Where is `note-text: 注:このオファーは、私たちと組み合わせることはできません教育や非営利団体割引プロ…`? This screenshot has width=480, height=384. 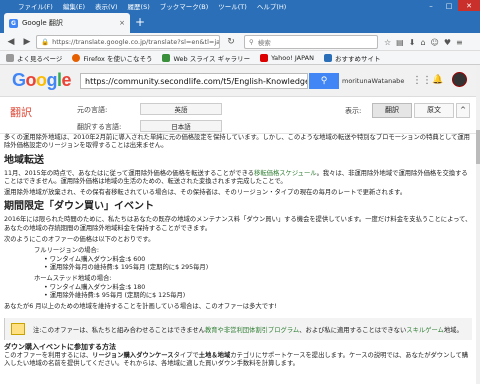
note-text: 注:このオファーは、私たちと組み合わせることはできません教育や非営利団体割引プロ… is located at coordinates (248, 330).